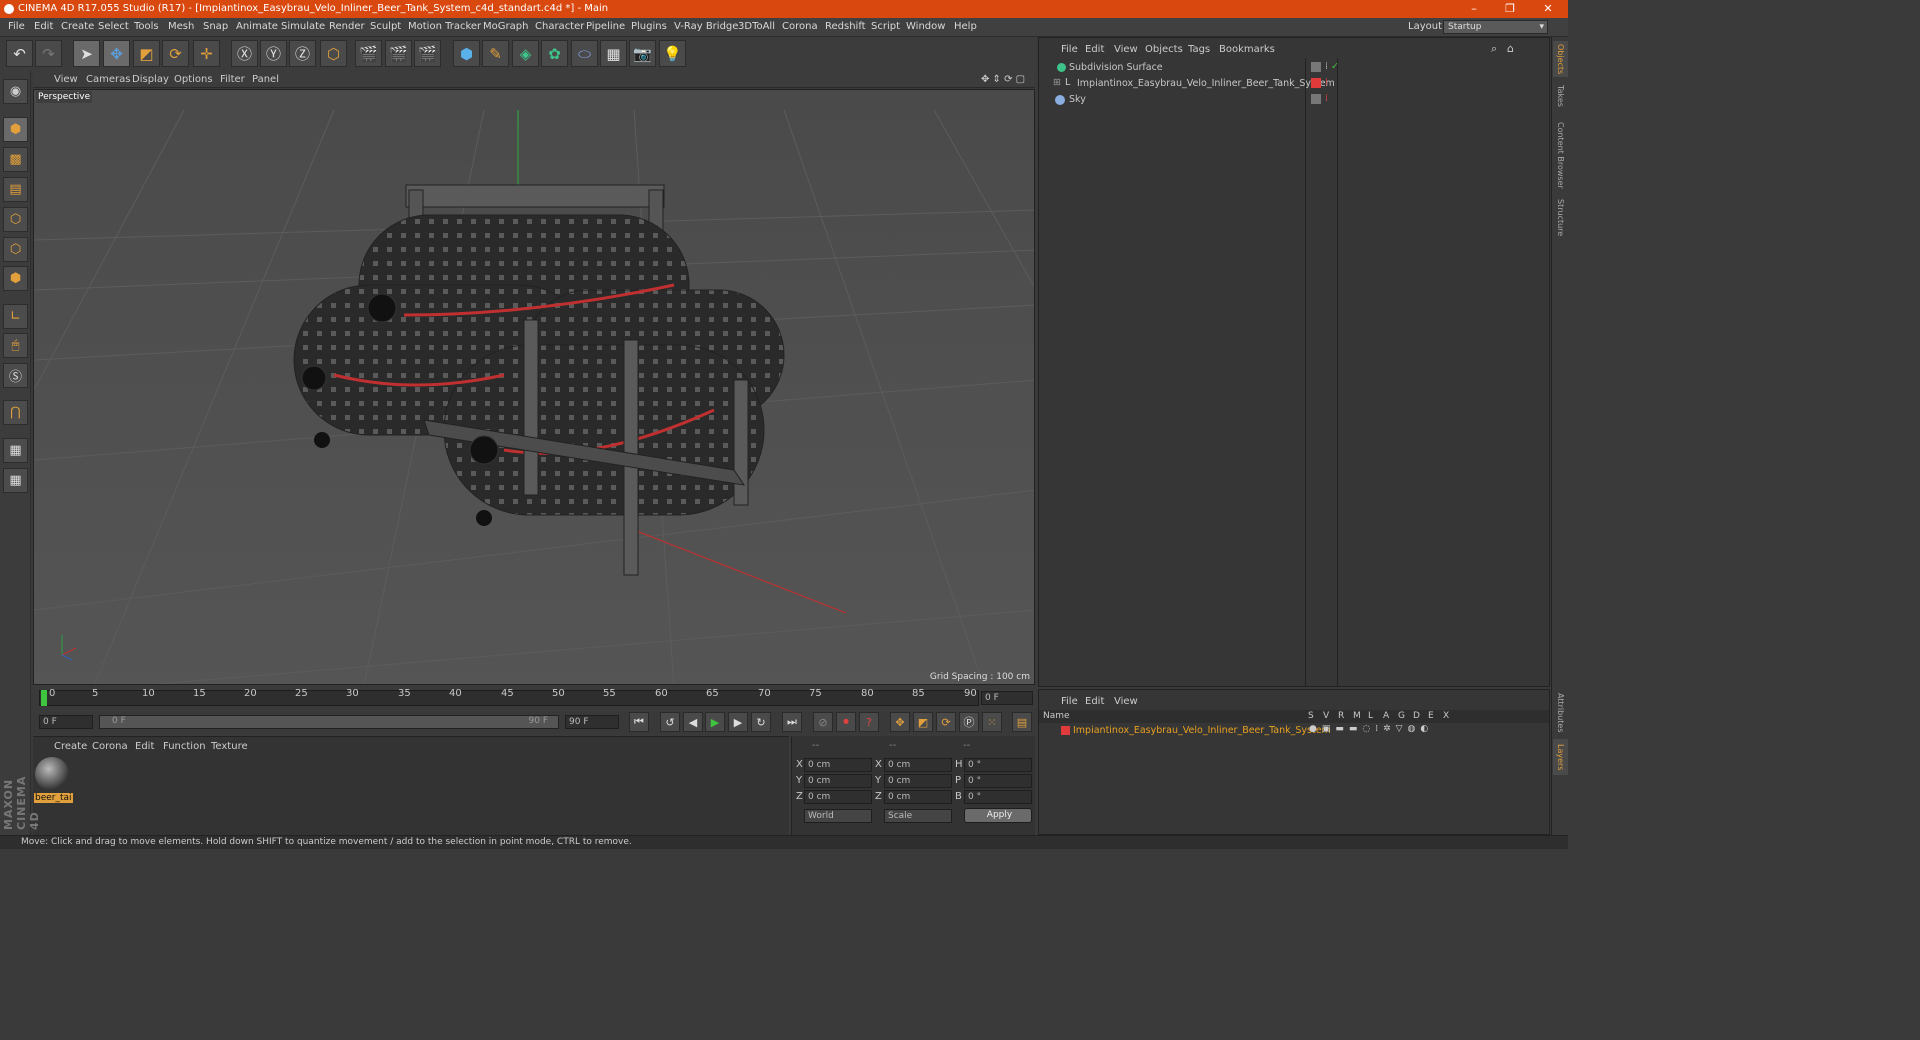  I want to click on search-icon: ⌕, so click(1494, 49).